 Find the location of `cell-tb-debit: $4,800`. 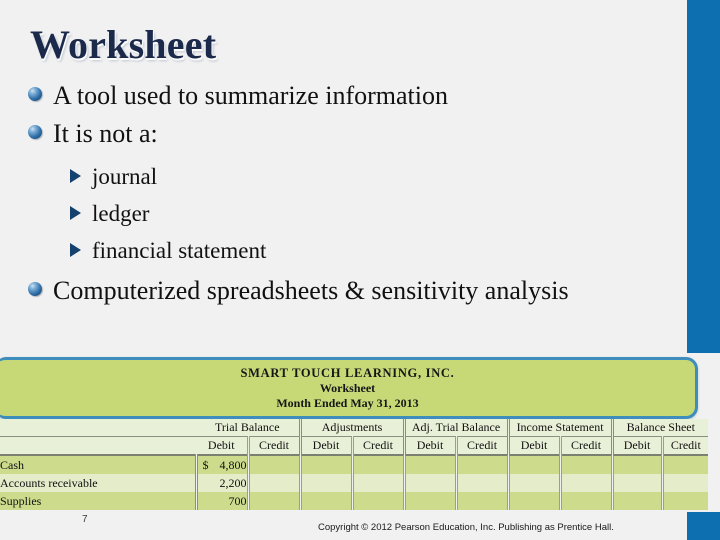

cell-tb-debit: $4,800 is located at coordinates (223, 464).